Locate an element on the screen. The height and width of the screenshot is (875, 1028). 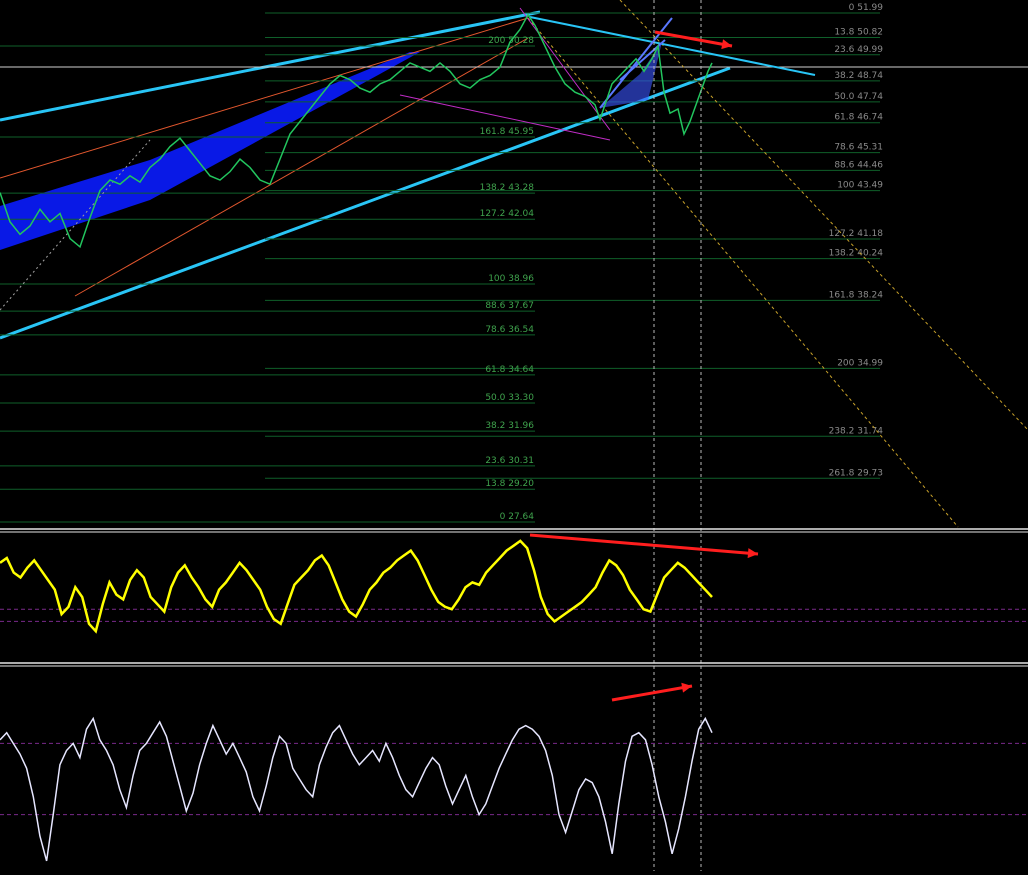
fib-left-label: 13.8 29.20 is located at coordinates (509, 484).